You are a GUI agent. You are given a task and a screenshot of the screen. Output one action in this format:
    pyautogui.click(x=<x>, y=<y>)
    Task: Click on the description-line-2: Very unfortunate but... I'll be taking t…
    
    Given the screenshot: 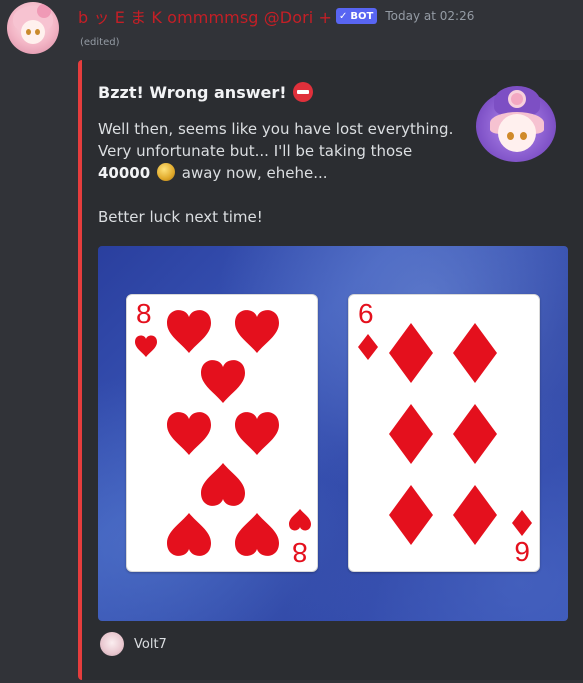 What is the action you would take?
    pyautogui.click(x=255, y=151)
    